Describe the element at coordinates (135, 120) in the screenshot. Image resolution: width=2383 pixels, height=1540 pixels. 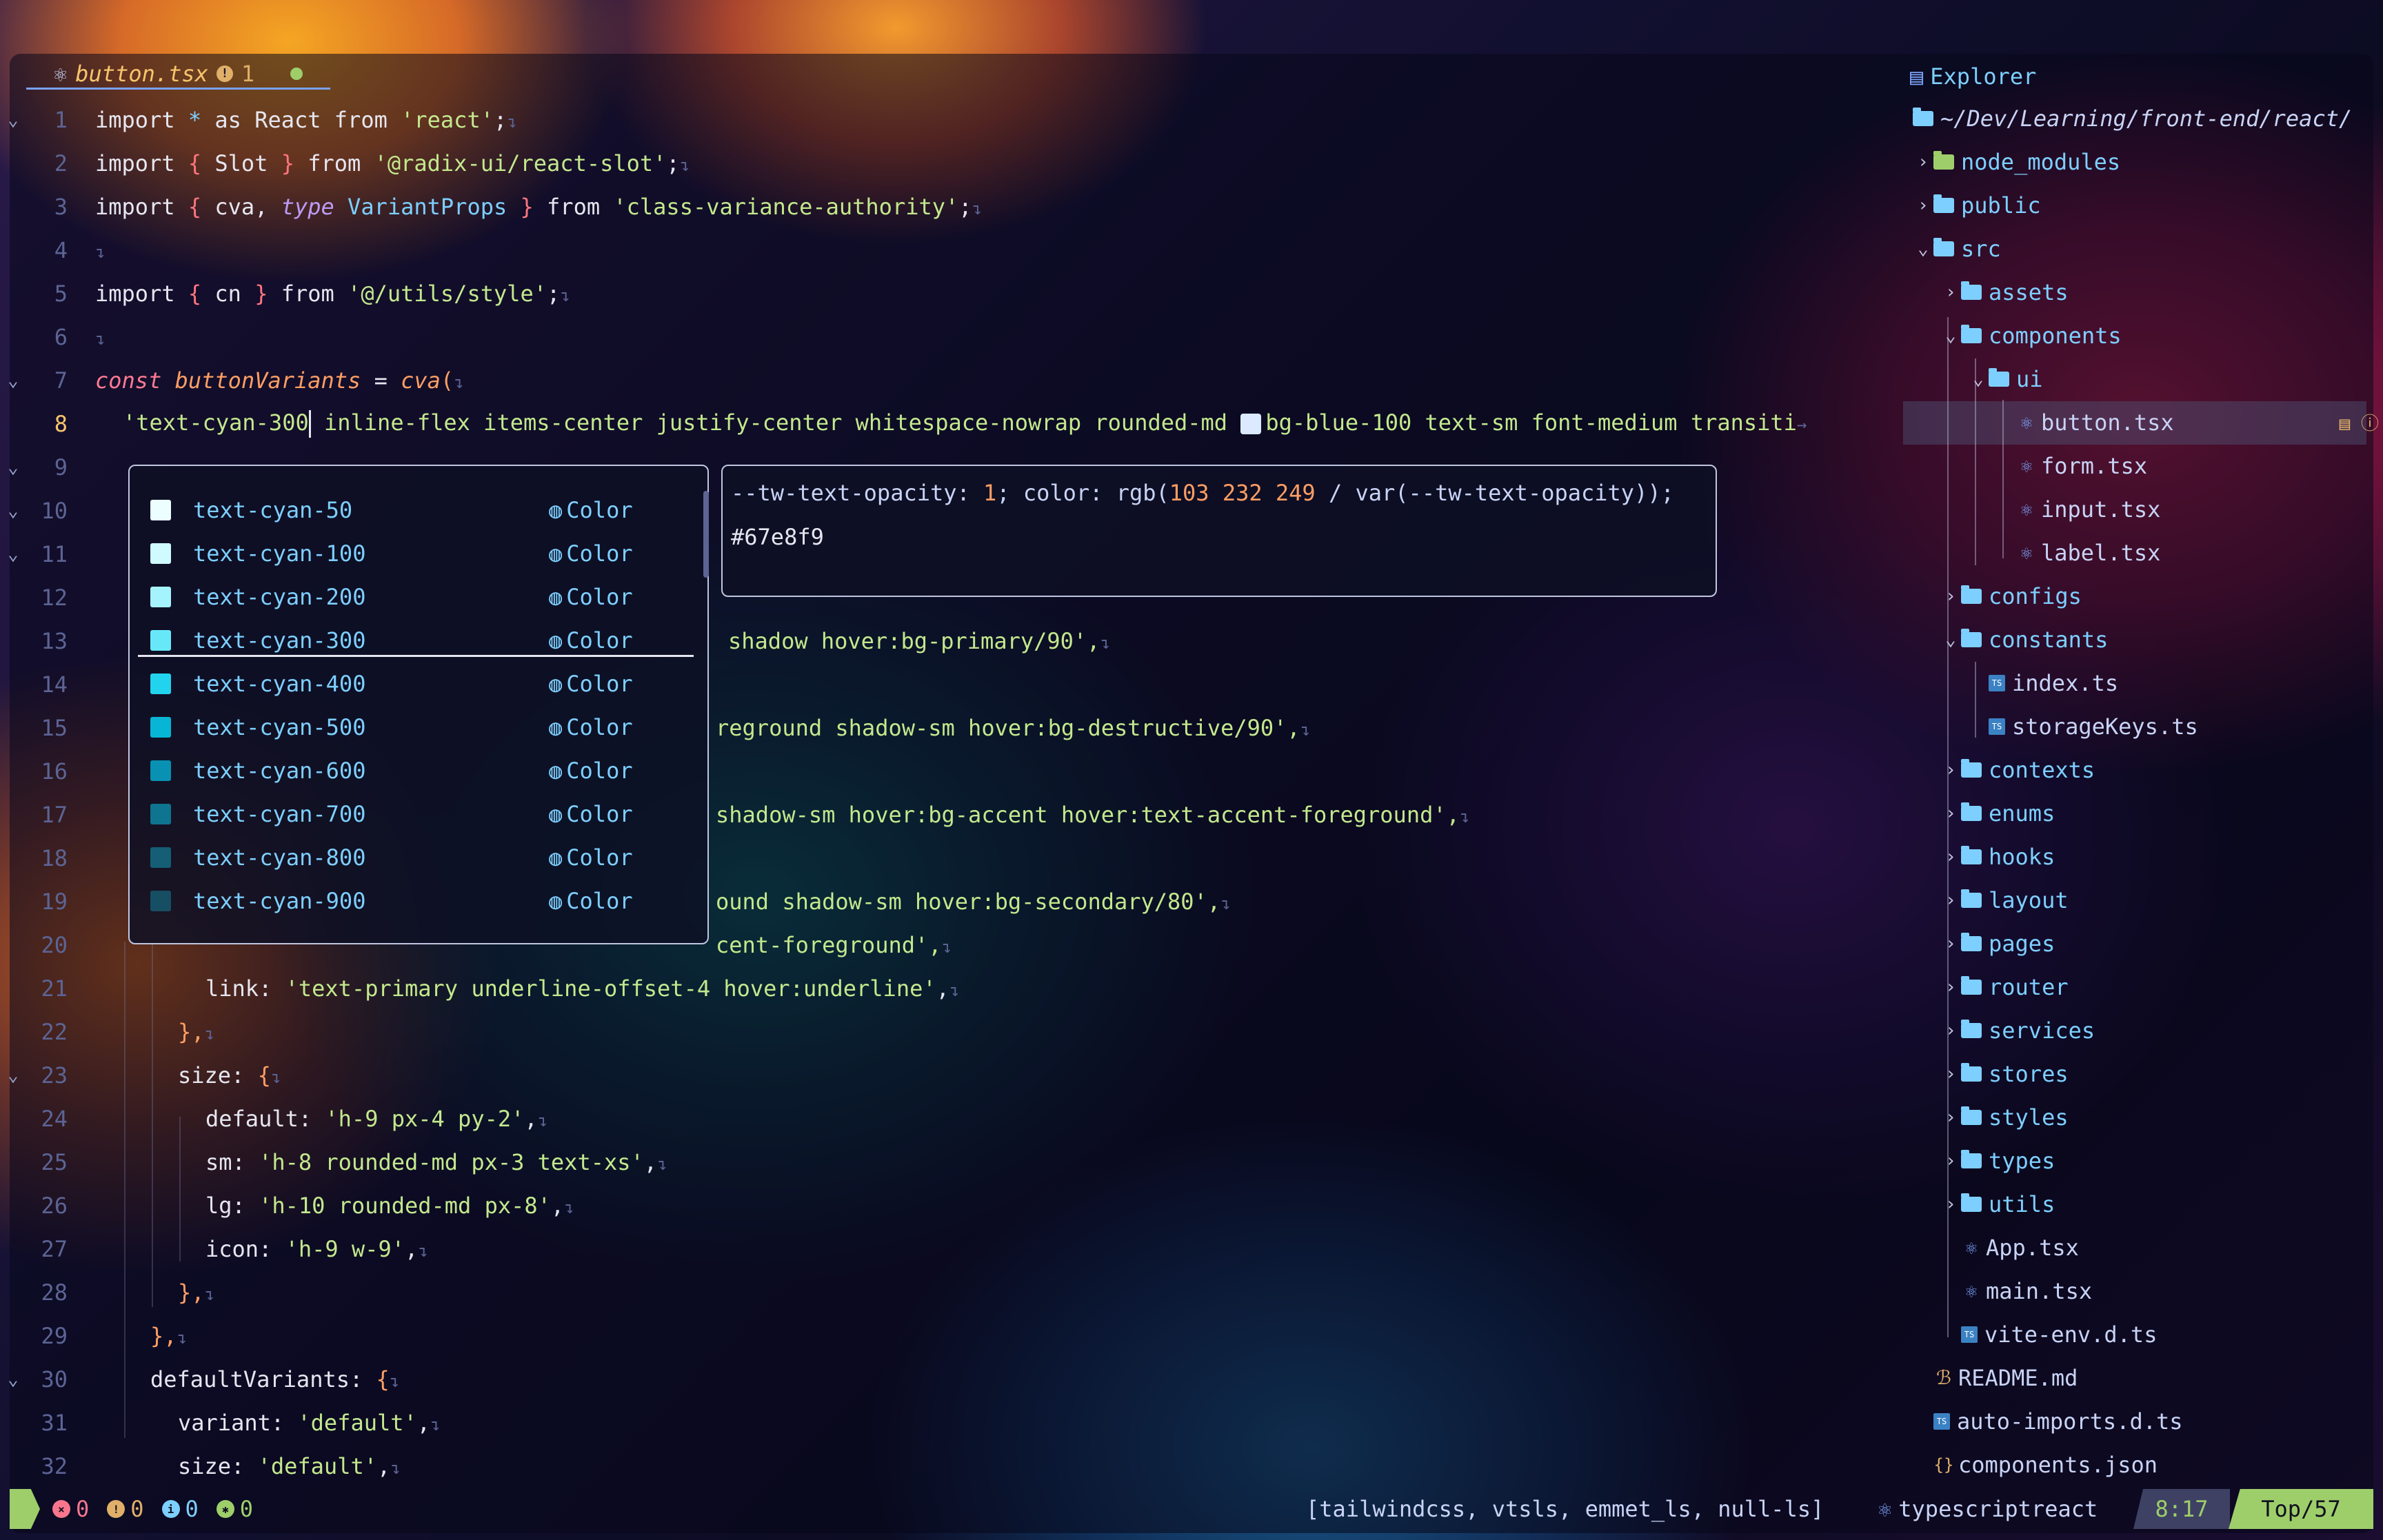
I see `keyword: import` at that location.